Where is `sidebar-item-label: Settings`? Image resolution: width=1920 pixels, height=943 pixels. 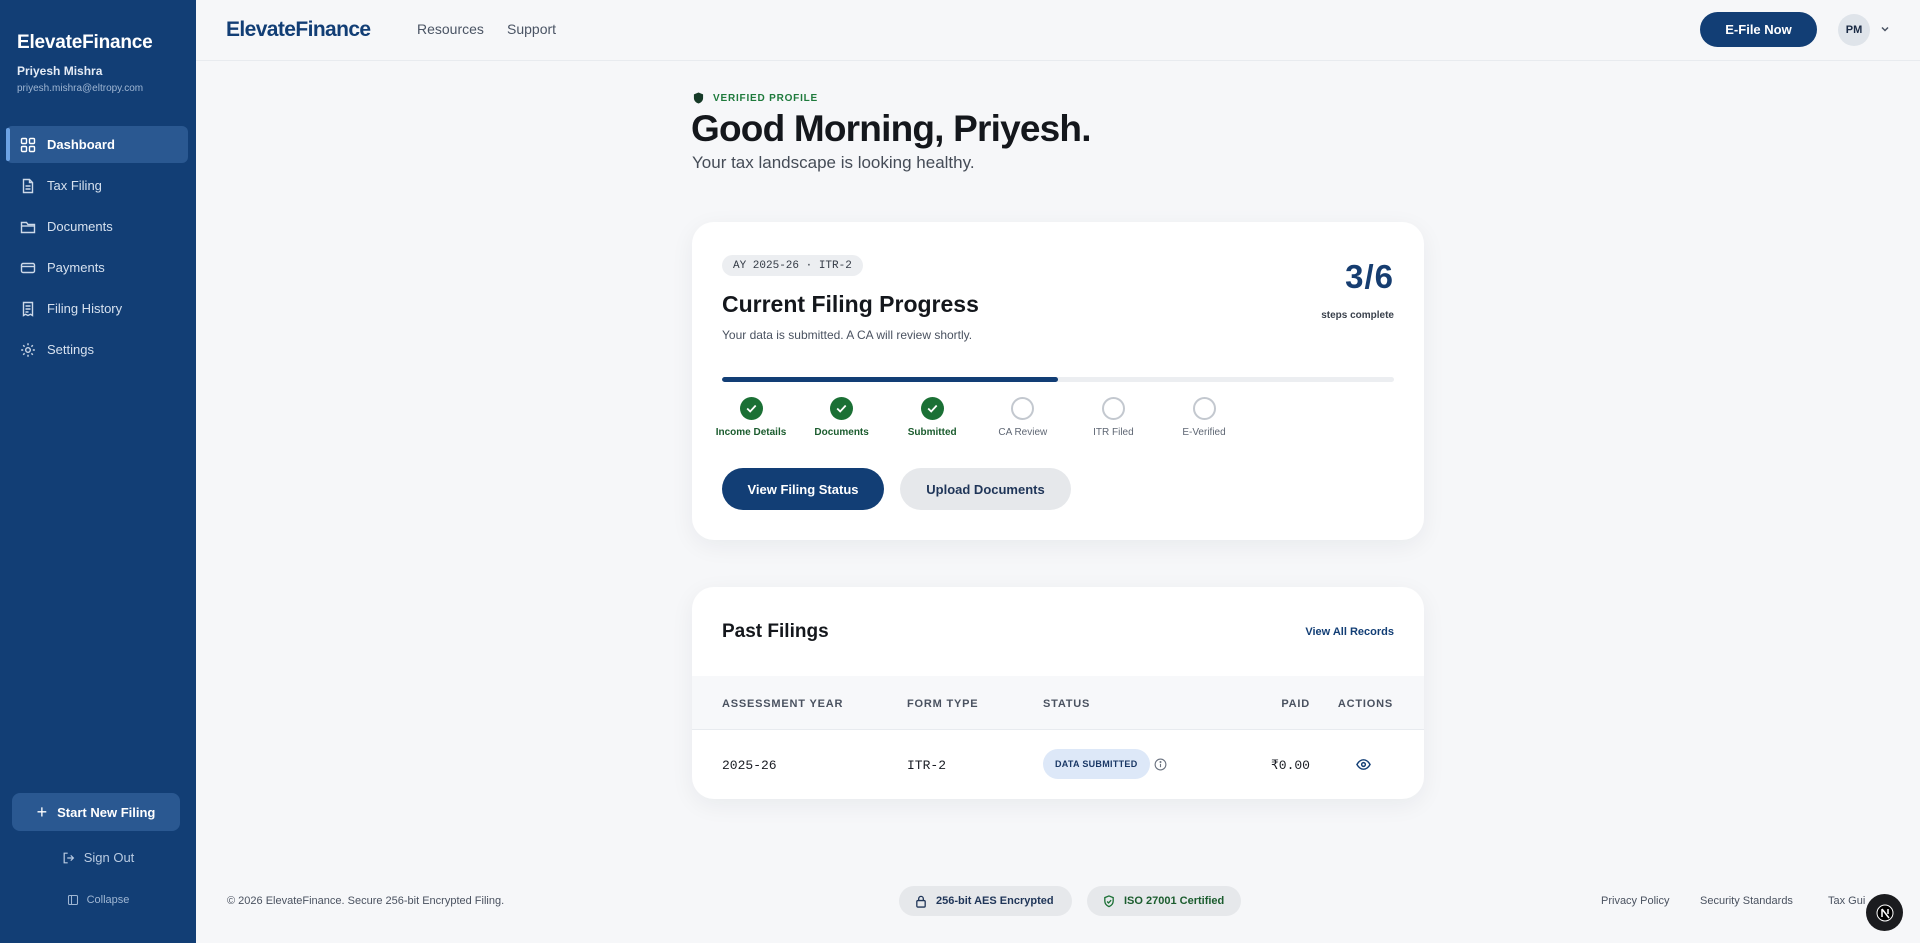
sidebar-item-label: Settings is located at coordinates (70, 349).